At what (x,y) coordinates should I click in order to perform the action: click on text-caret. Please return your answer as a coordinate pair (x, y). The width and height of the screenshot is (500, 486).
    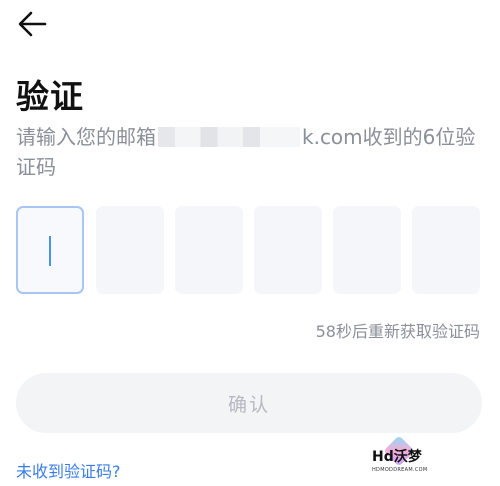
    Looking at the image, I should click on (50, 251).